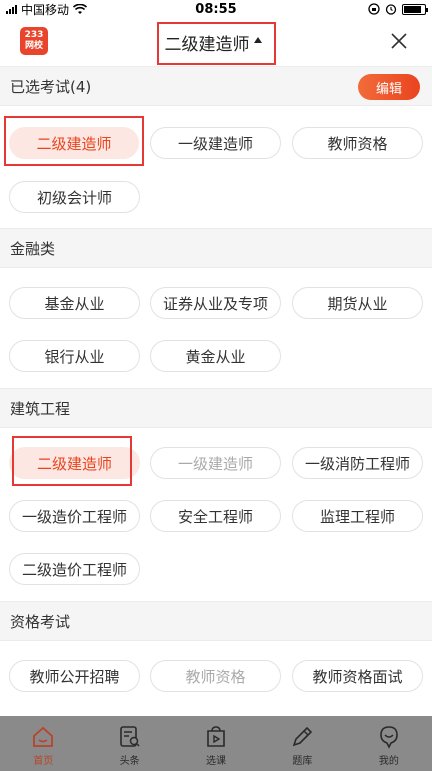  I want to click on nav-profile: 我的, so click(389, 743).